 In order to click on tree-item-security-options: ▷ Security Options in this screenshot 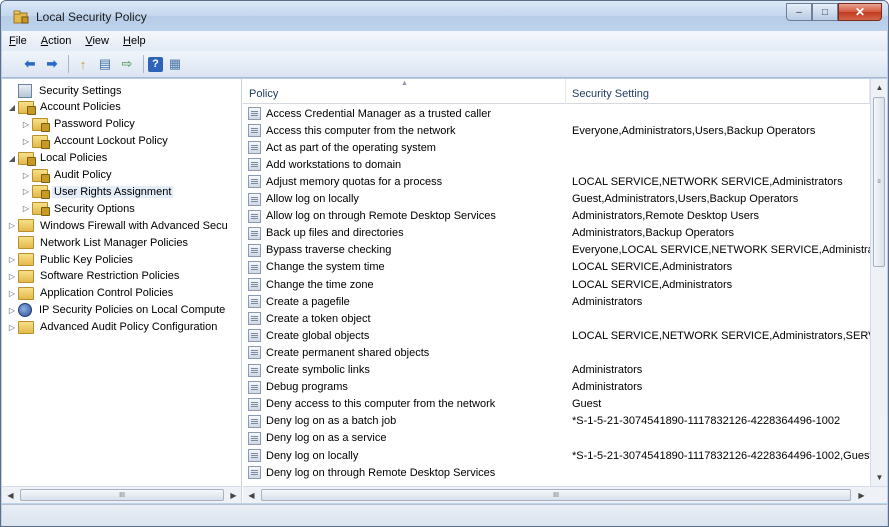, I will do `click(78, 208)`.